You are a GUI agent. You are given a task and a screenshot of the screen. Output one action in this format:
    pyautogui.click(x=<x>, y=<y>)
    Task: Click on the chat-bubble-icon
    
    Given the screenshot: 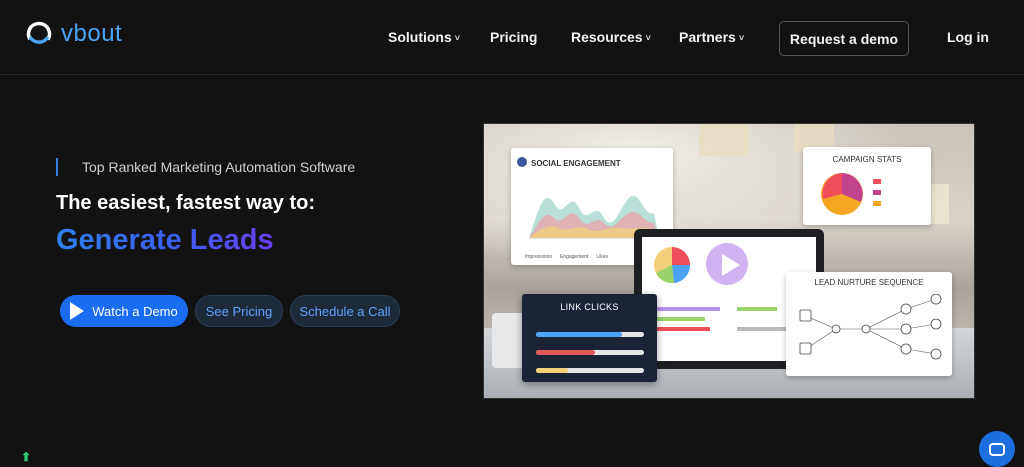 What is the action you would take?
    pyautogui.click(x=997, y=449)
    